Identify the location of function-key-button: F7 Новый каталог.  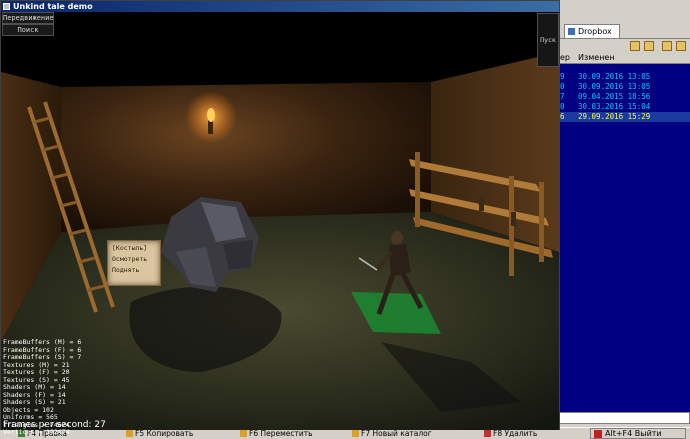
(392, 434).